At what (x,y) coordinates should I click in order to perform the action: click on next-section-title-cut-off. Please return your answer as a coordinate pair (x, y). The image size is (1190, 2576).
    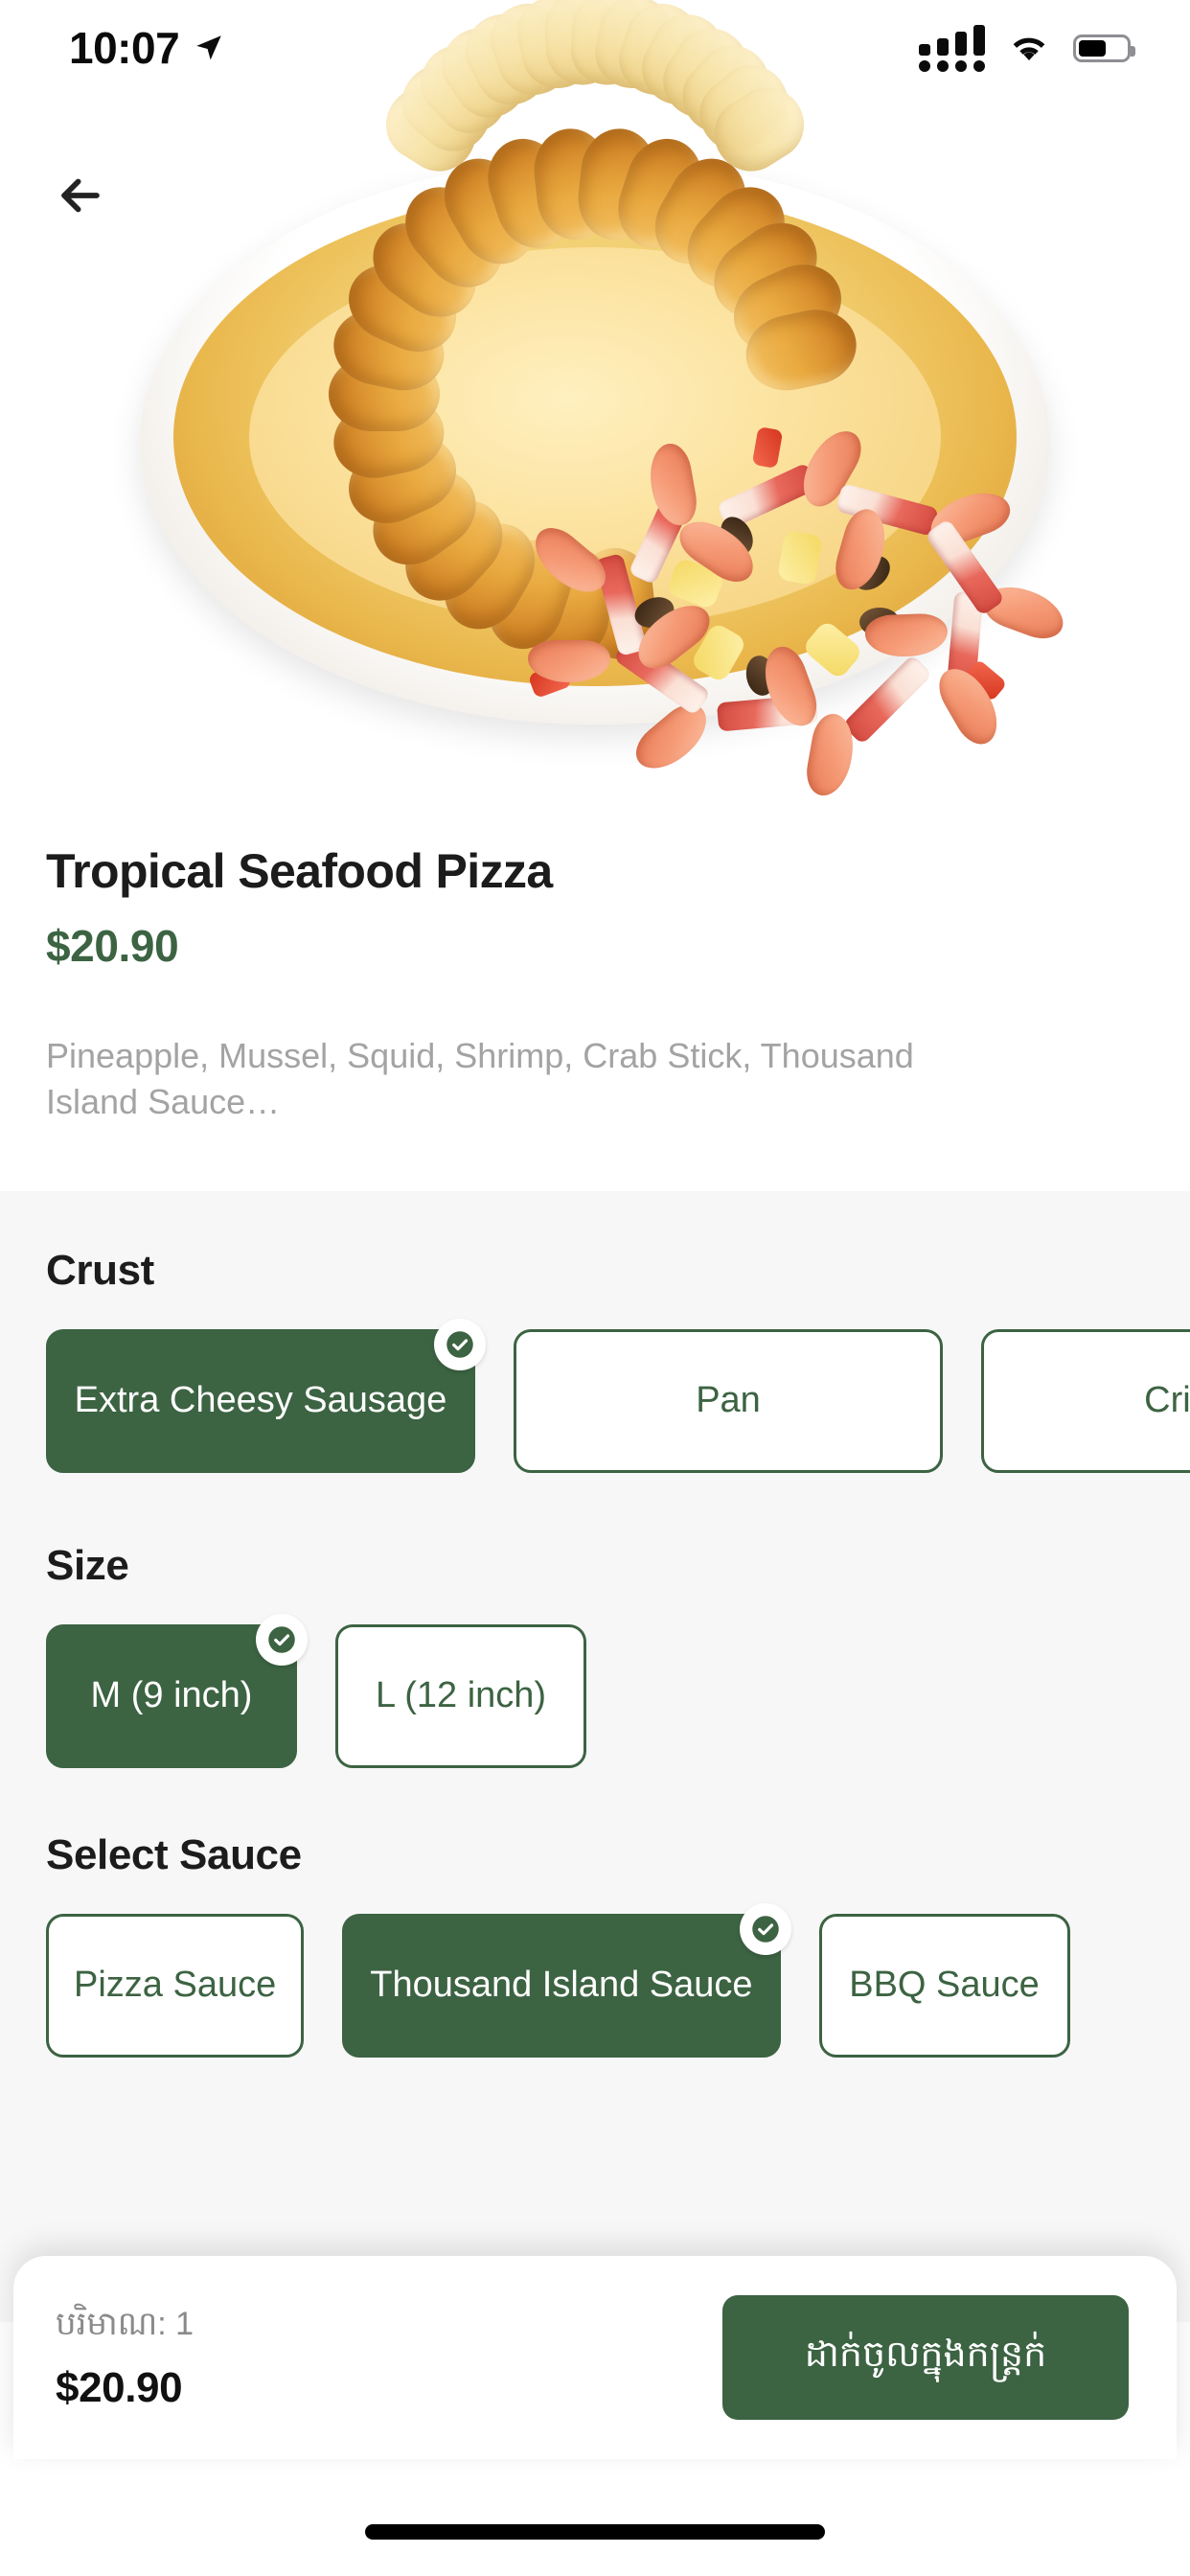
    Looking at the image, I should click on (595, 2139).